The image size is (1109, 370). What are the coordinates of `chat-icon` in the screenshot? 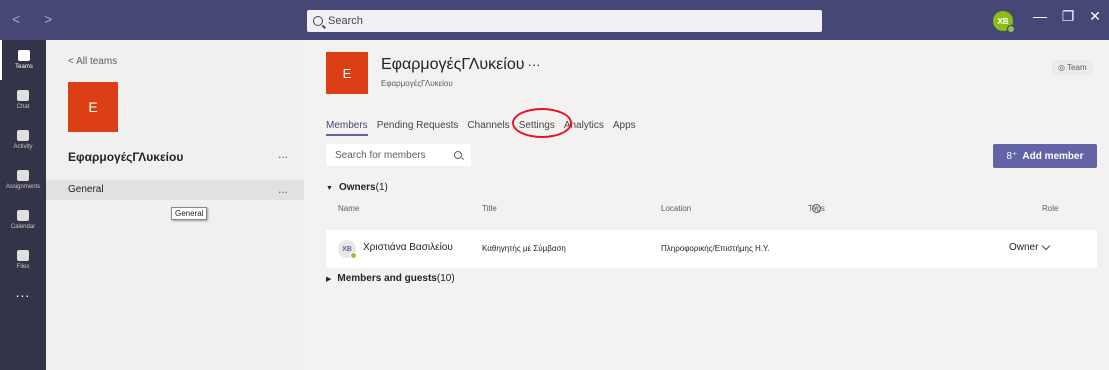 It's located at (23, 95).